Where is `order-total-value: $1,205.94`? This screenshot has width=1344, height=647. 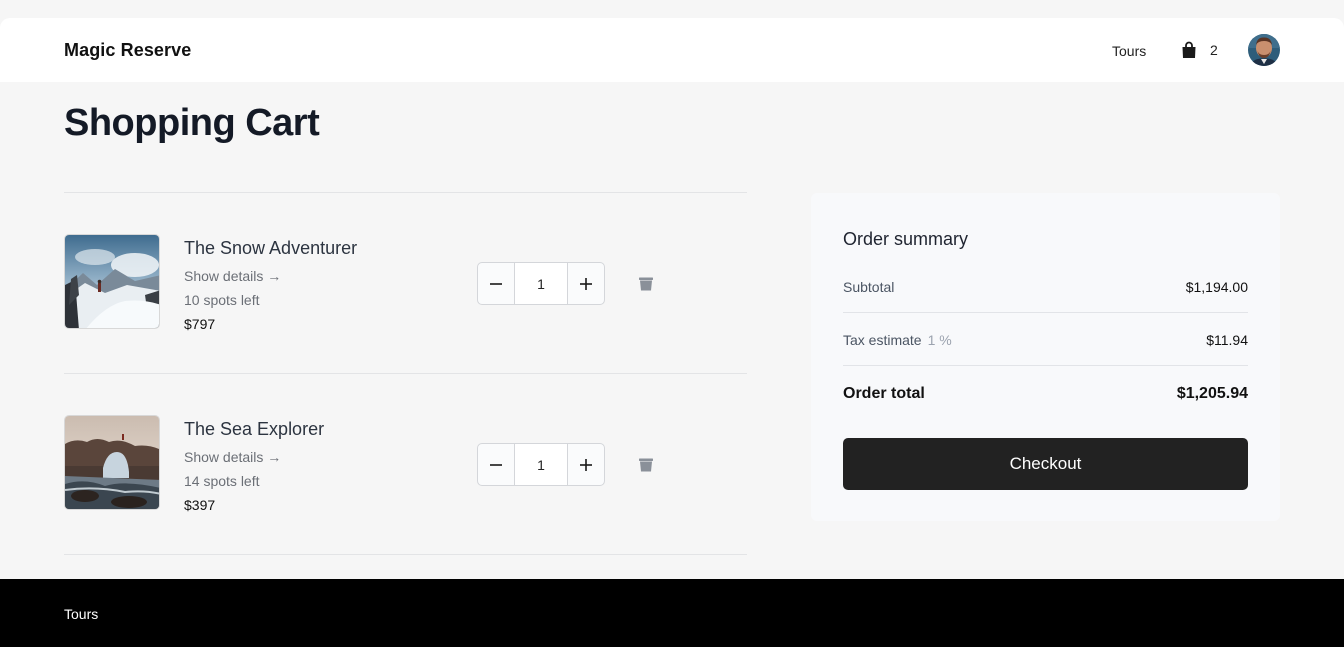 order-total-value: $1,205.94 is located at coordinates (1212, 393).